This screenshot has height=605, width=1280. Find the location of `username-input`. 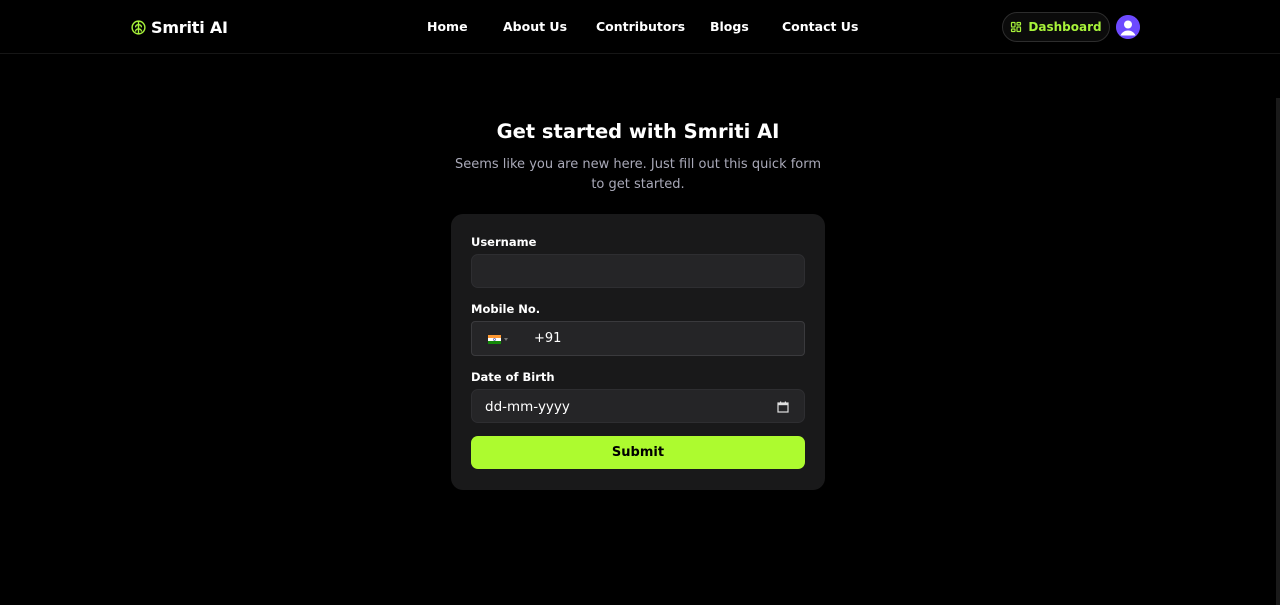

username-input is located at coordinates (638, 271).